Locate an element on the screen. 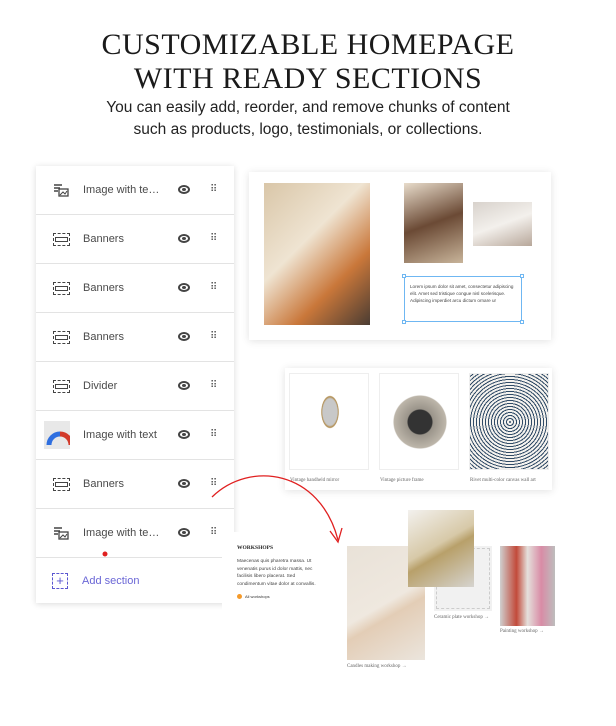 This screenshot has height=726, width=616. reorder-arrow is located at coordinates (222, 516).